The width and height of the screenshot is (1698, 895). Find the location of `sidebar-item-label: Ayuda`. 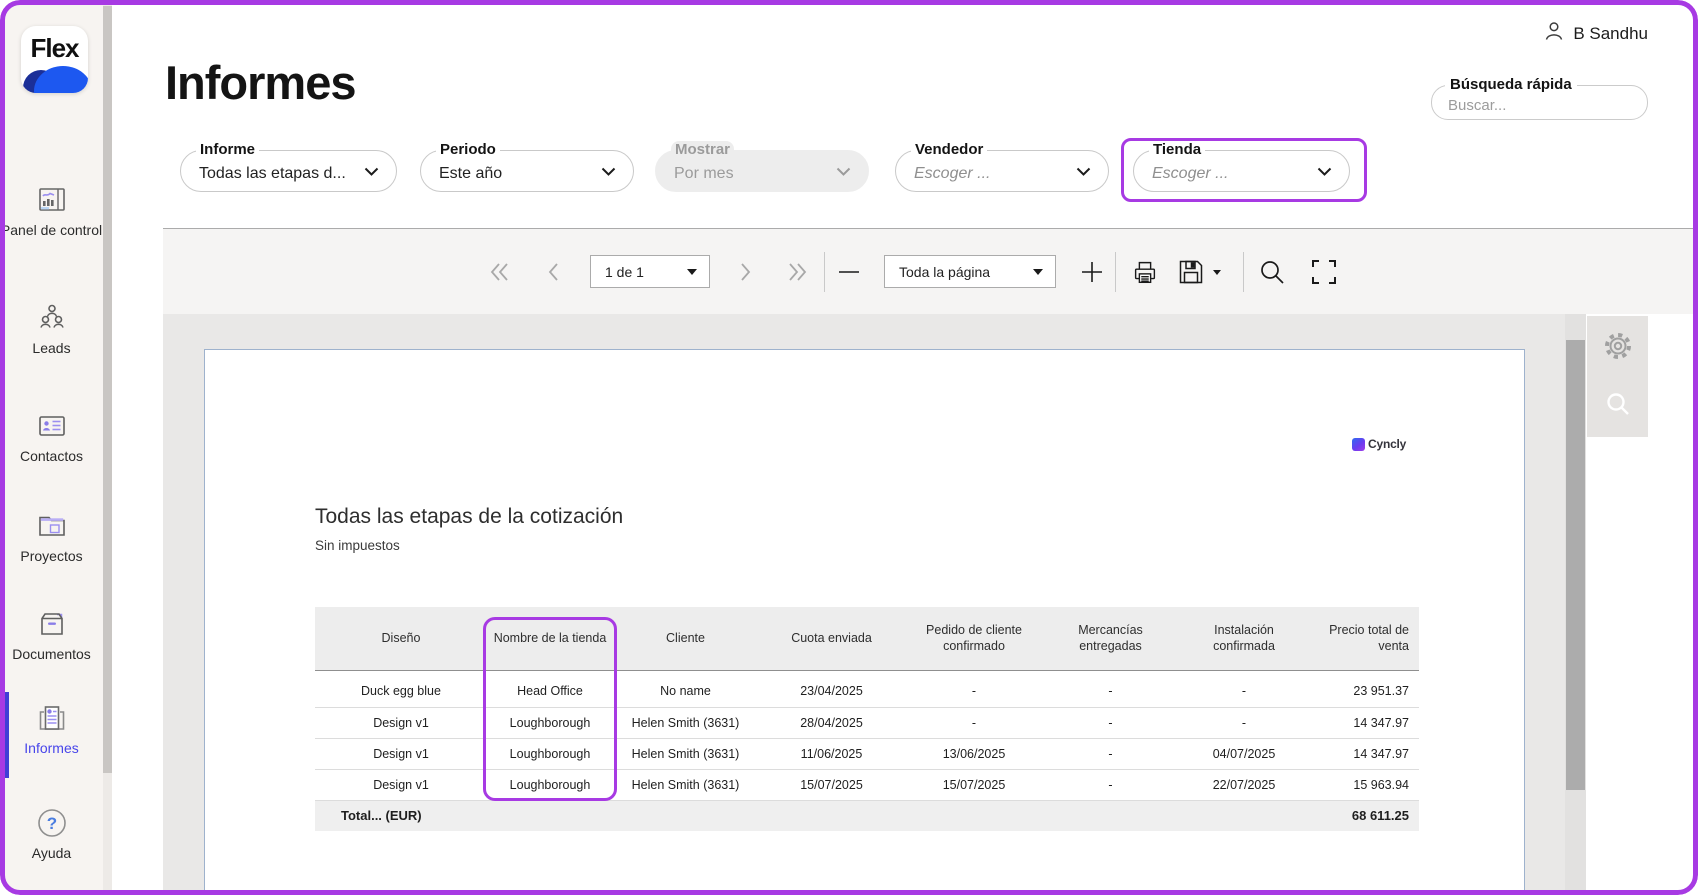

sidebar-item-label: Ayuda is located at coordinates (51, 853).